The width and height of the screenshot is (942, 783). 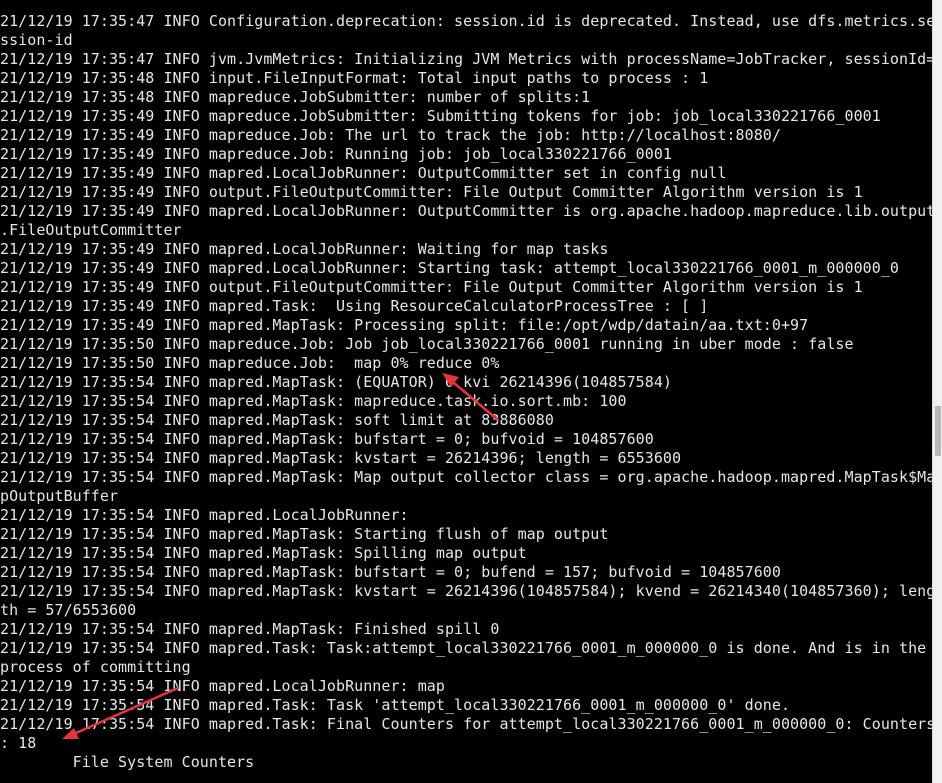 I want to click on log-line: ssion-id, so click(x=36, y=40).